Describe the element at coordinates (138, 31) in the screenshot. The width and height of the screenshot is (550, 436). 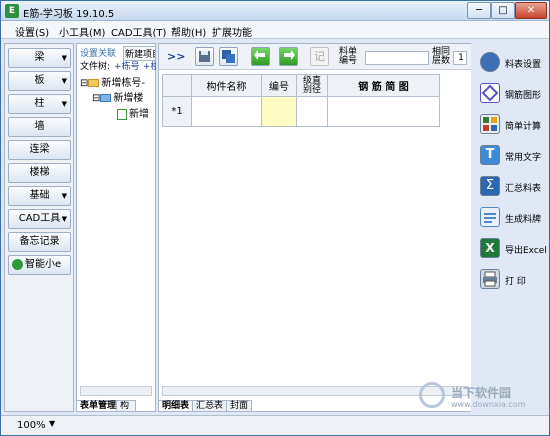
I see `menu-cad-tools: CAD工具(T)` at that location.